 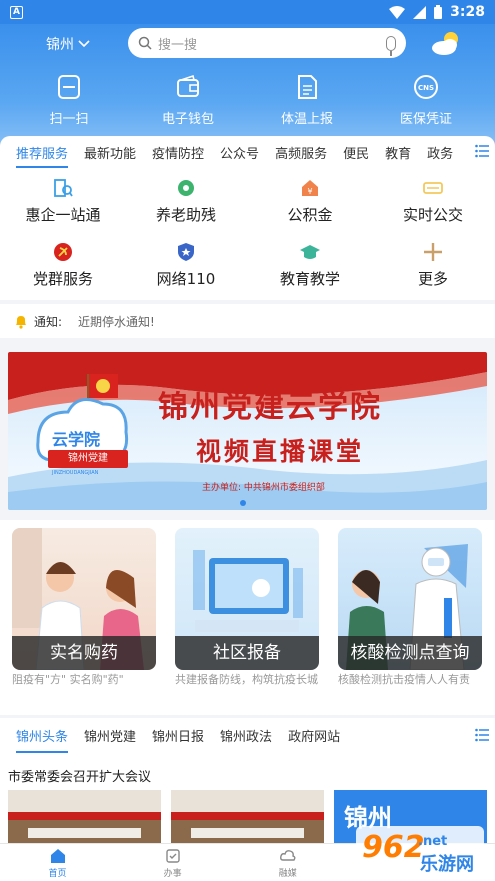 What do you see at coordinates (247, 12) in the screenshot?
I see `status-bar: A 3:28` at bounding box center [247, 12].